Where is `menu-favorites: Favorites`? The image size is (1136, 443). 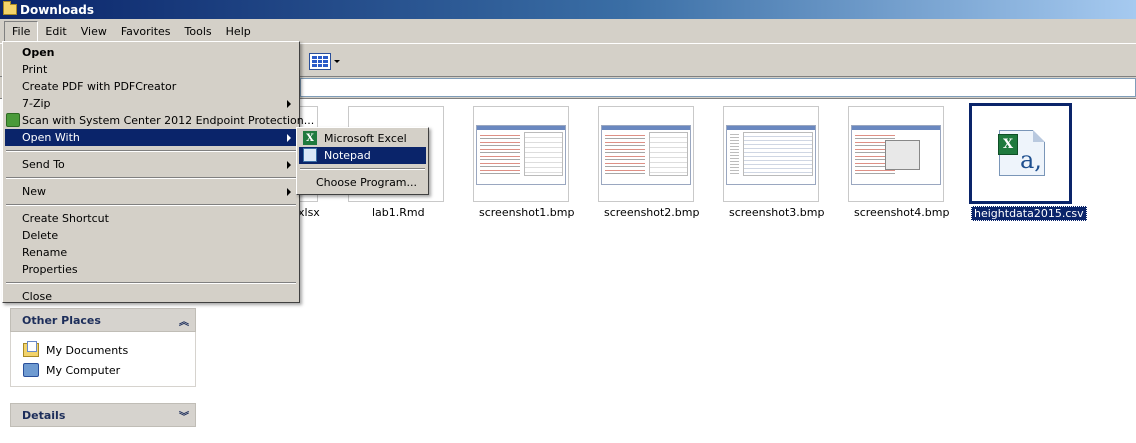 menu-favorites: Favorites is located at coordinates (146, 31).